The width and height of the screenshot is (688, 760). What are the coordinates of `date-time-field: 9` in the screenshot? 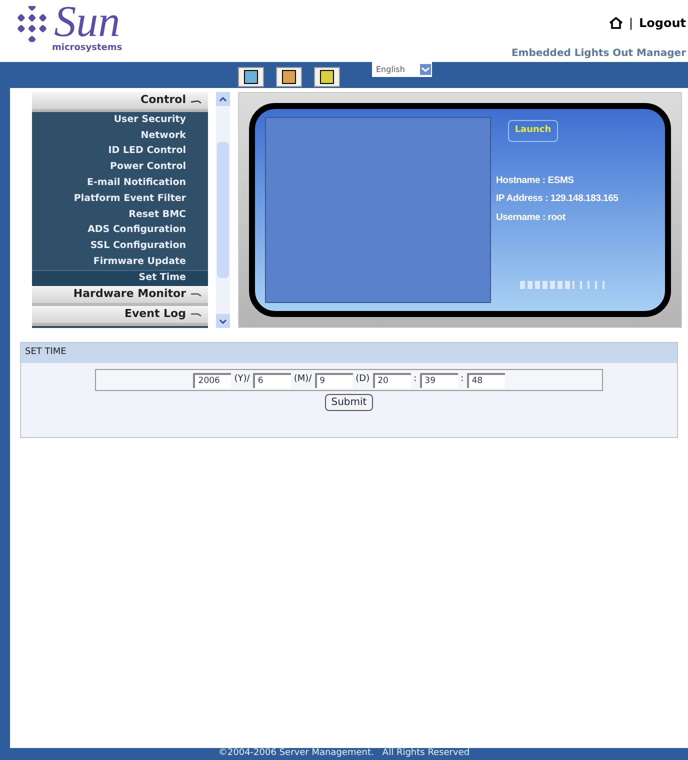 It's located at (333, 380).